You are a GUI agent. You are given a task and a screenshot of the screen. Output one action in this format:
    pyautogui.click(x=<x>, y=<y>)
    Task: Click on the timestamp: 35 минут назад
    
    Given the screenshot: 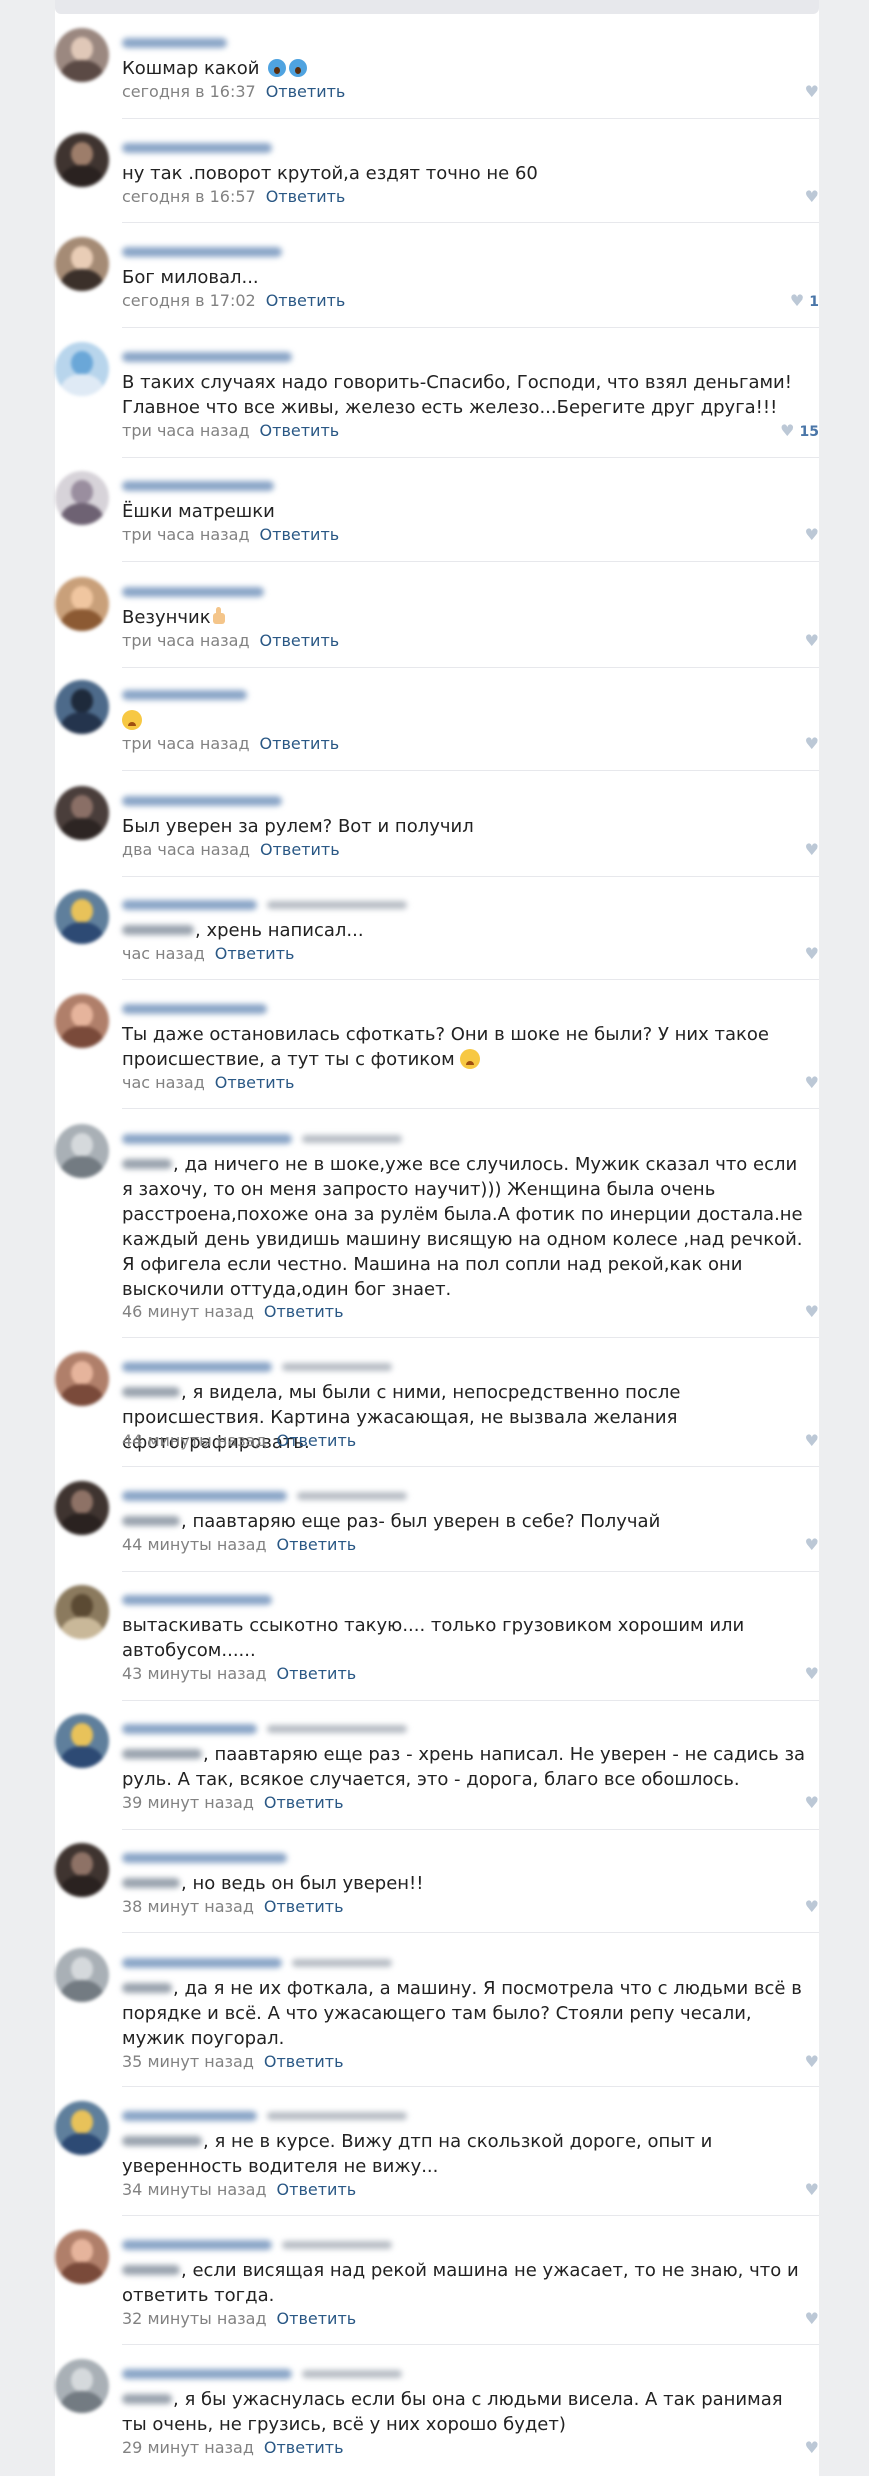 What is the action you would take?
    pyautogui.click(x=188, y=2061)
    